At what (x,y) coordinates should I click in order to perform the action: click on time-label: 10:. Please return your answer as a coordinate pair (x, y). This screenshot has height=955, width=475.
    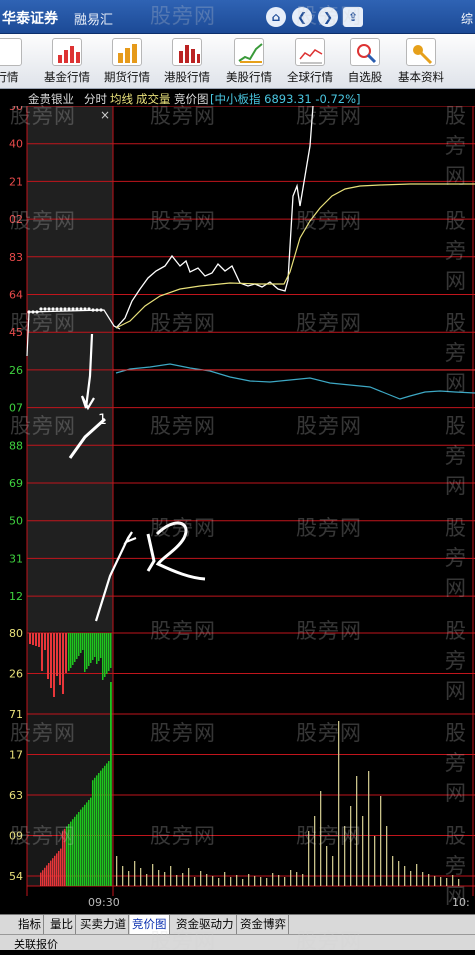
    Looking at the image, I should click on (461, 902).